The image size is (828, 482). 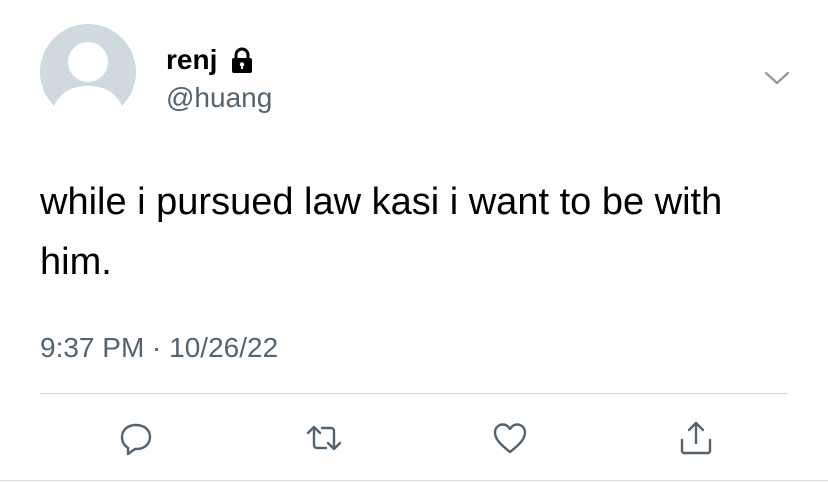 I want to click on author-name-row: renj, so click(x=211, y=60).